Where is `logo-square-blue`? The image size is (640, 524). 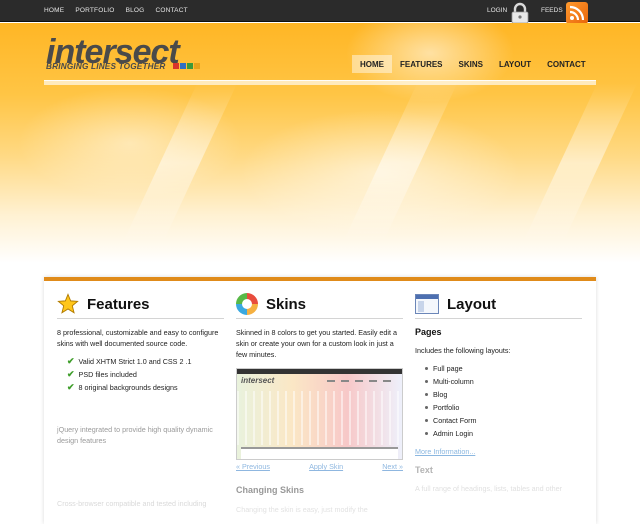
logo-square-blue is located at coordinates (183, 66).